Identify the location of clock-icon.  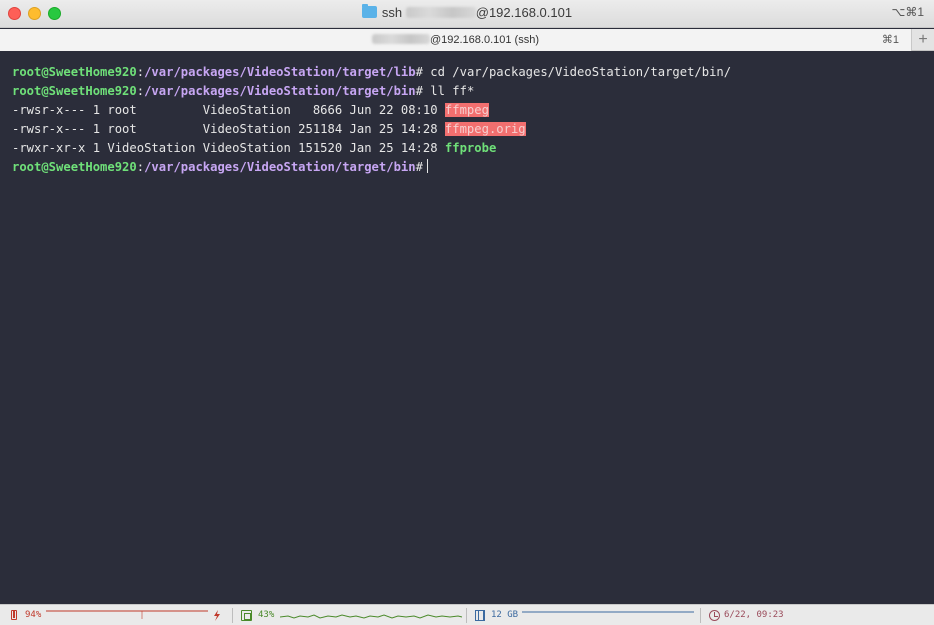
(714, 615).